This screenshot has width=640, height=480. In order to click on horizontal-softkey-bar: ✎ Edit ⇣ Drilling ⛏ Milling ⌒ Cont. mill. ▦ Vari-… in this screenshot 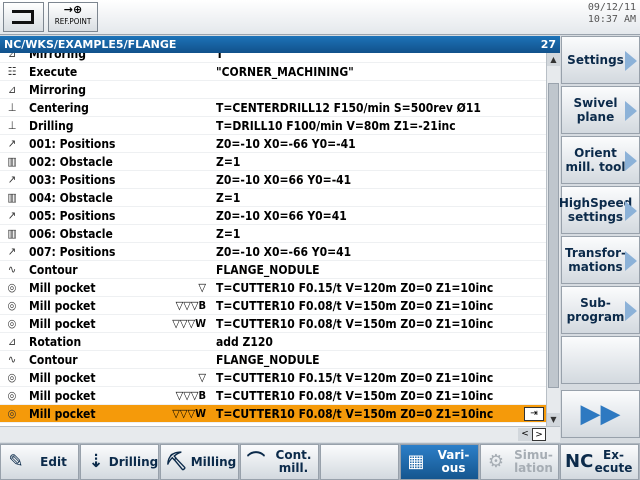, I will do `click(320, 461)`.